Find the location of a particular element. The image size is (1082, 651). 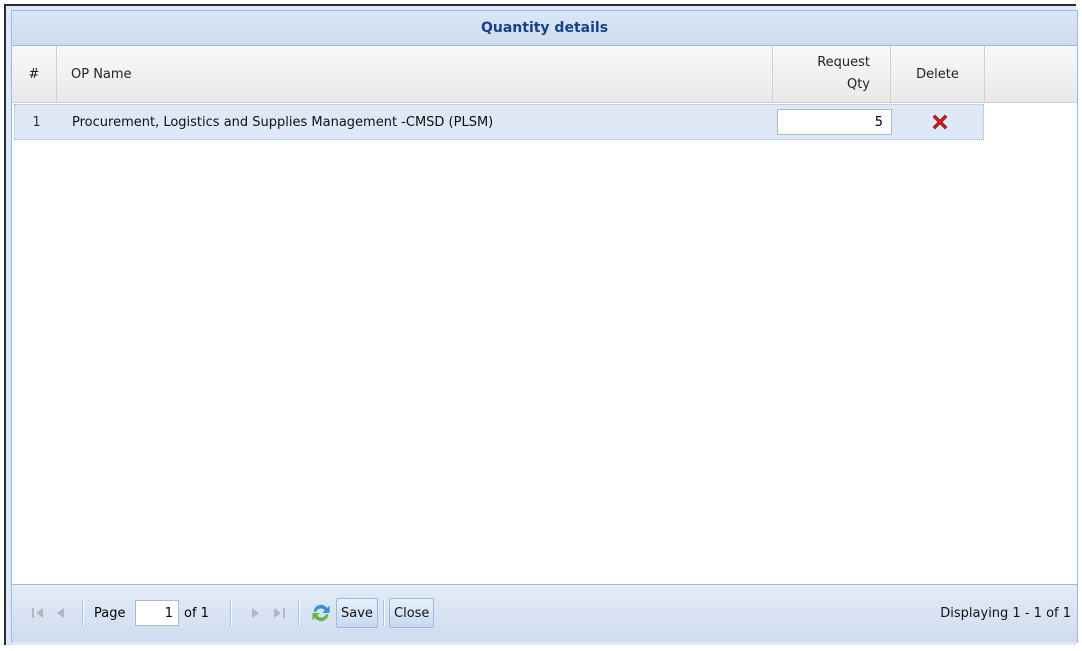

column-header-number: # is located at coordinates (34, 74).